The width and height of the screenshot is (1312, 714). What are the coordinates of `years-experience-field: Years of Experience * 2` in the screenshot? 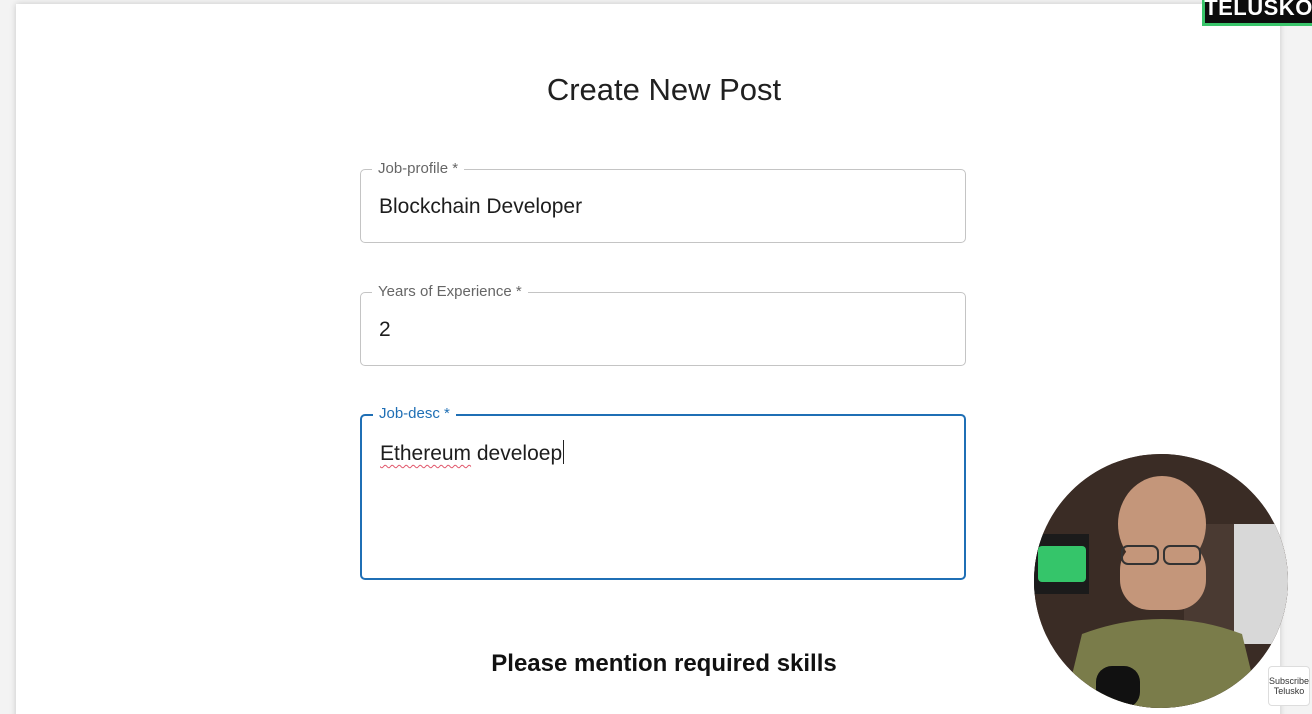 It's located at (663, 324).